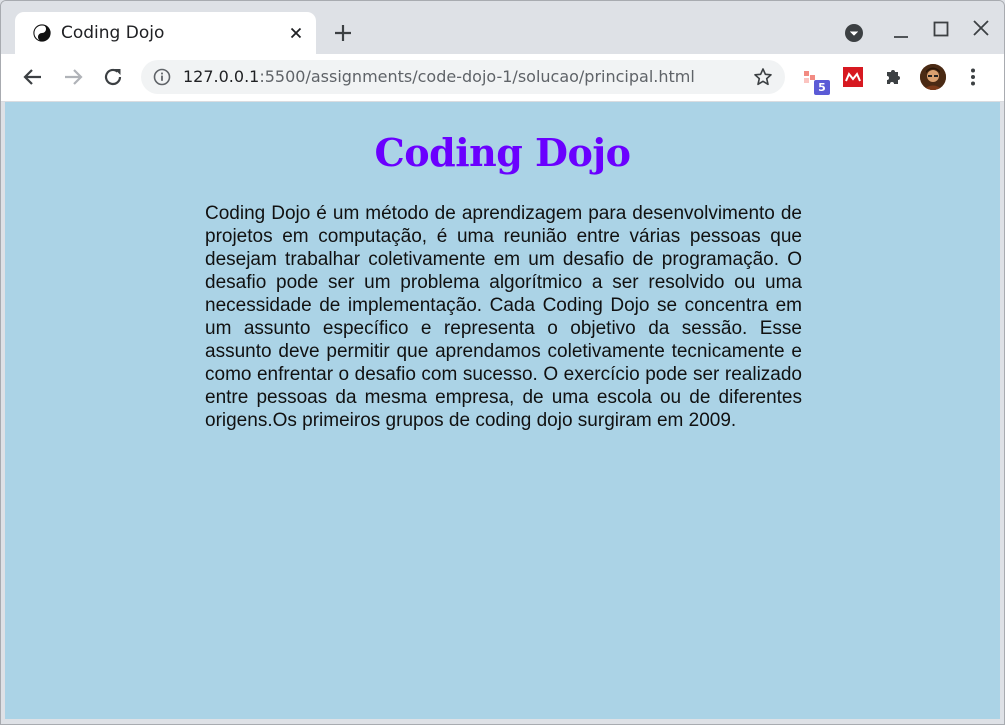  Describe the element at coordinates (893, 77) in the screenshot. I see `puzzle-extensions-icon` at that location.